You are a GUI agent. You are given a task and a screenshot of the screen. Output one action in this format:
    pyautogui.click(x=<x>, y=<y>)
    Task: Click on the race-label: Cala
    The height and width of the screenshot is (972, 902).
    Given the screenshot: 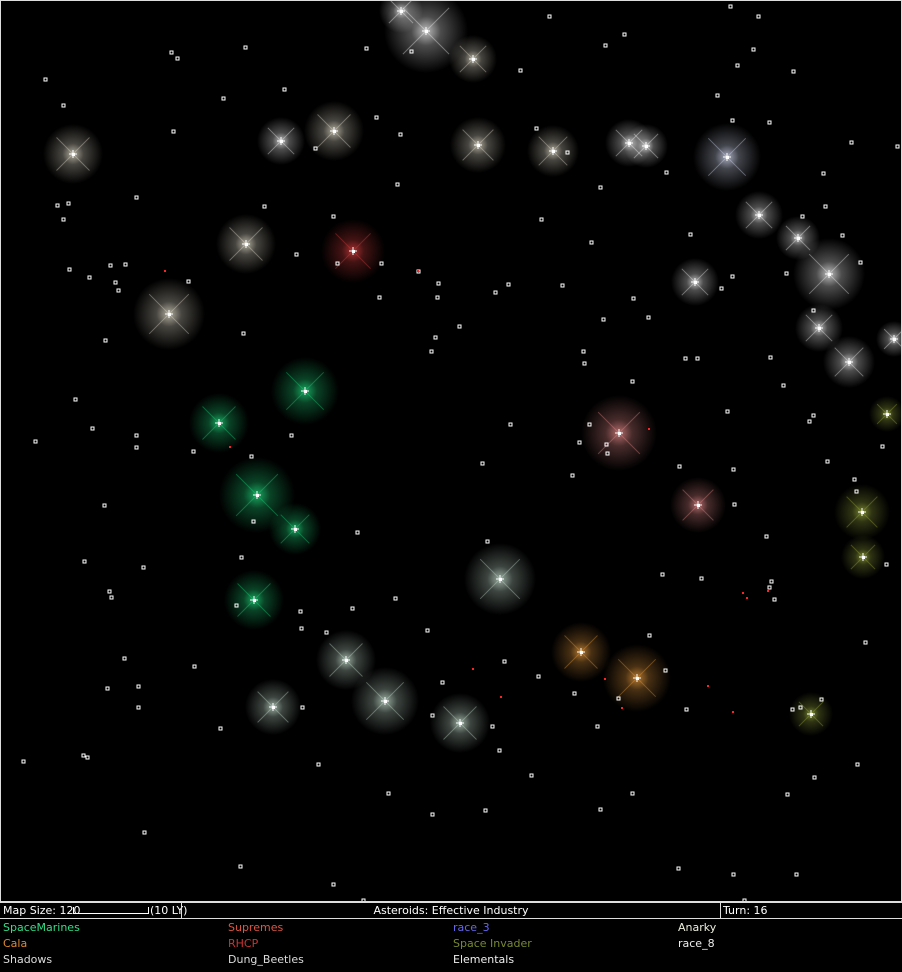 What is the action you would take?
    pyautogui.click(x=15, y=944)
    